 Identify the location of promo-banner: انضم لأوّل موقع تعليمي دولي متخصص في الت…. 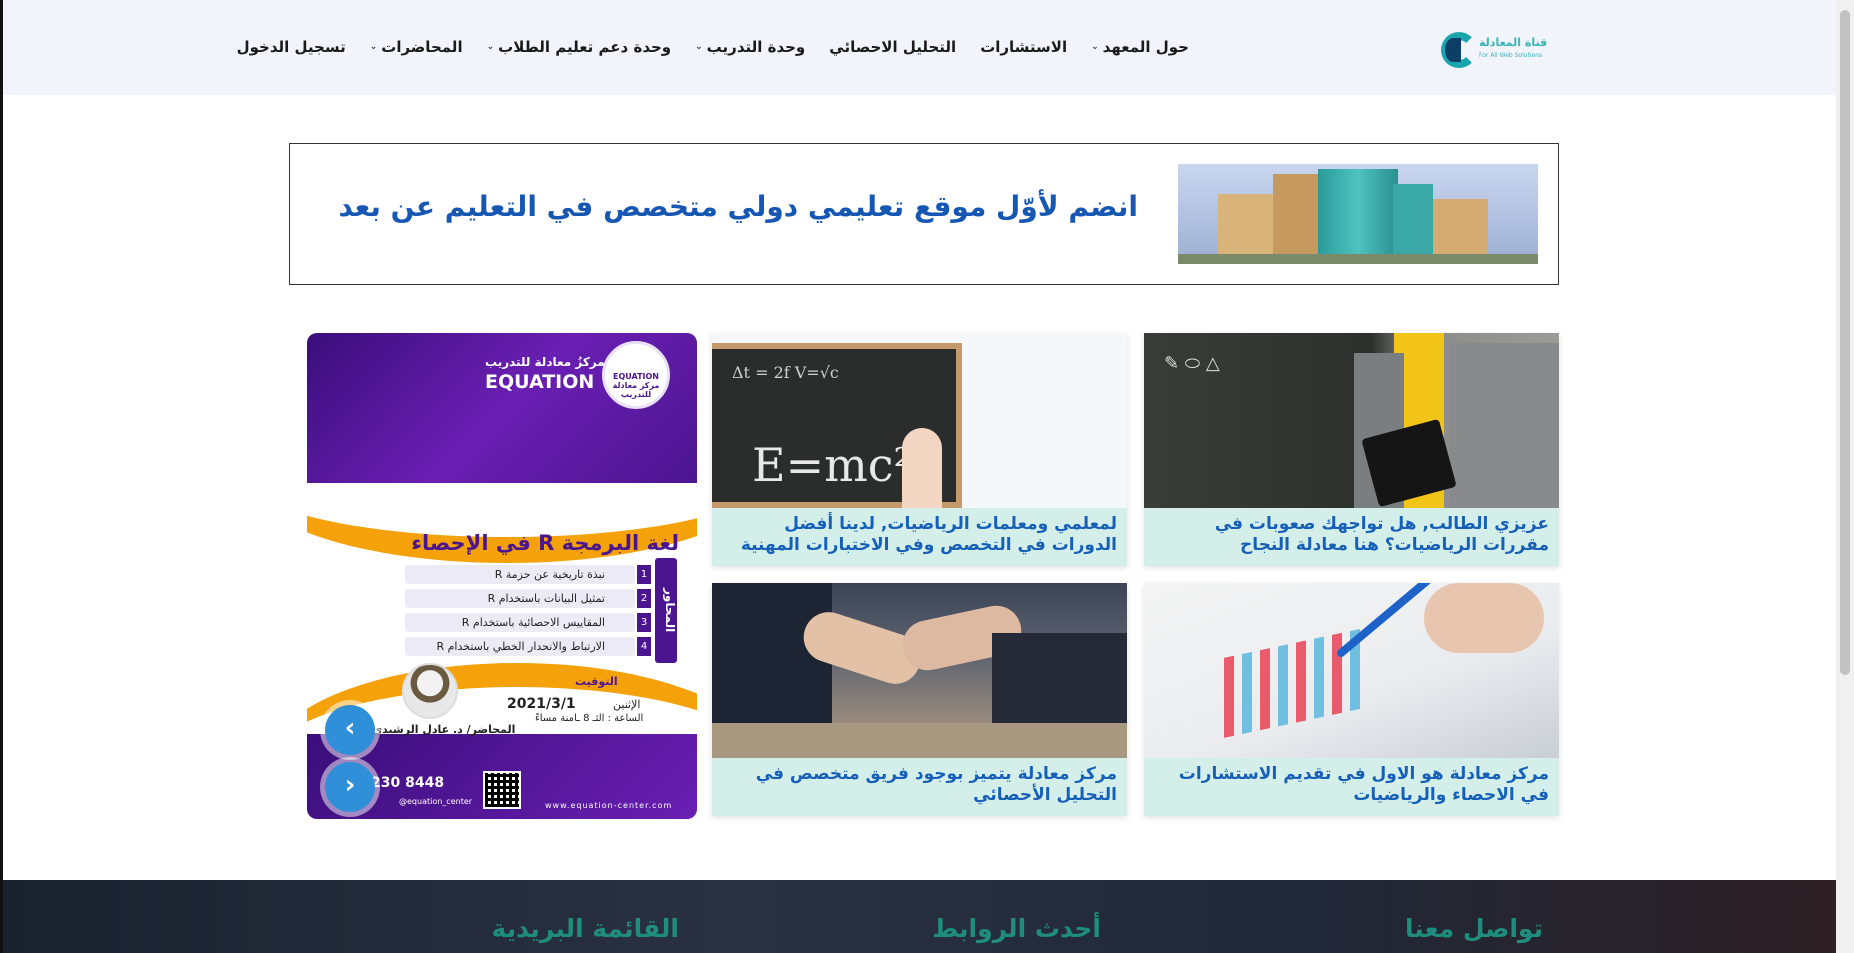
(924, 214).